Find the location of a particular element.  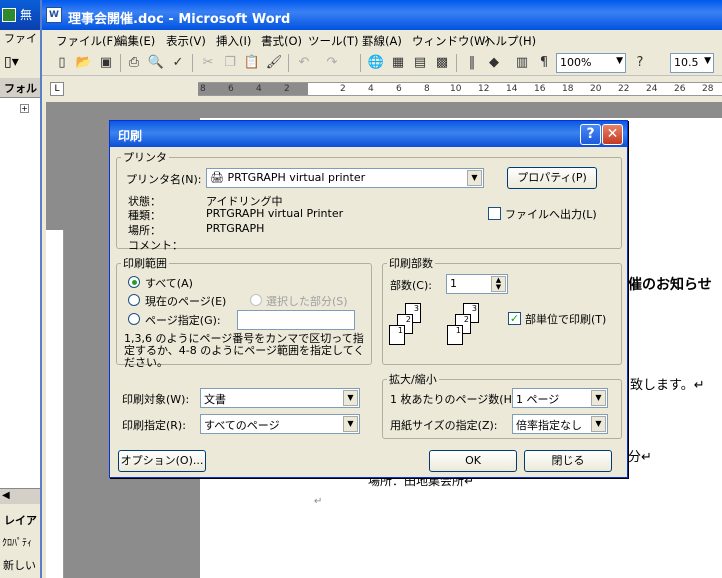

open-icon: 📂 is located at coordinates (84, 63).